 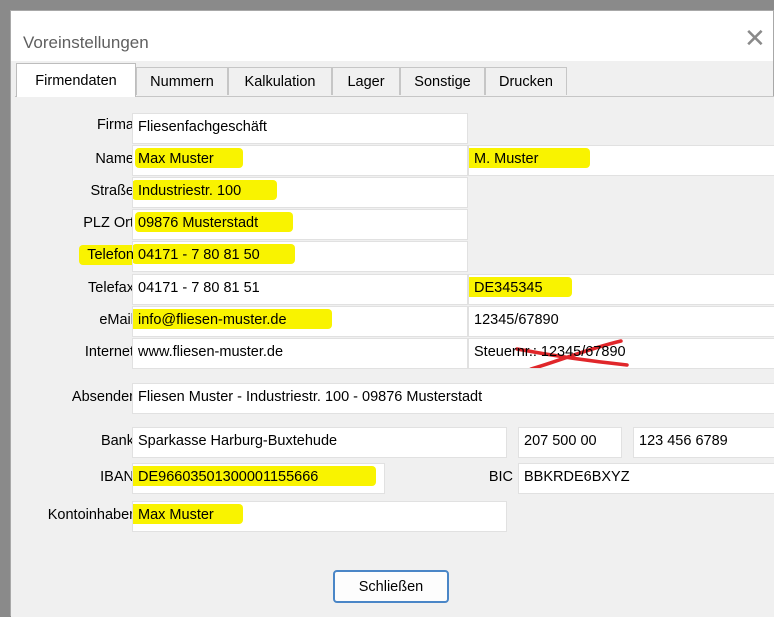 What do you see at coordinates (300, 192) in the screenshot?
I see `strasse-field: Industriestr. 100` at bounding box center [300, 192].